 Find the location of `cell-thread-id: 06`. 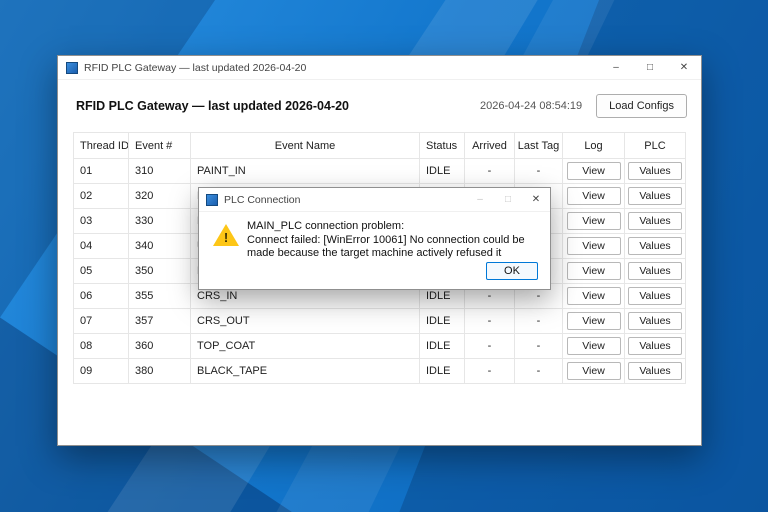

cell-thread-id: 06 is located at coordinates (101, 296).